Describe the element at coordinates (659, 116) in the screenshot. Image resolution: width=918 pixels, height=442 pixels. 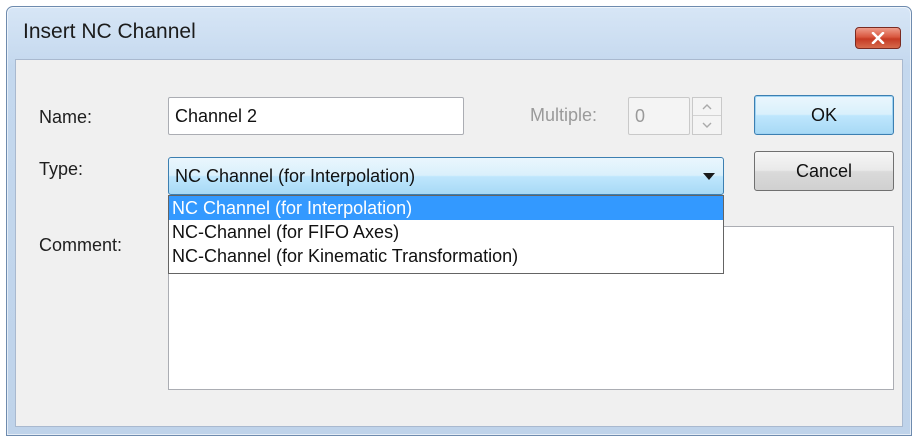
I see `multiple-input: 0` at that location.